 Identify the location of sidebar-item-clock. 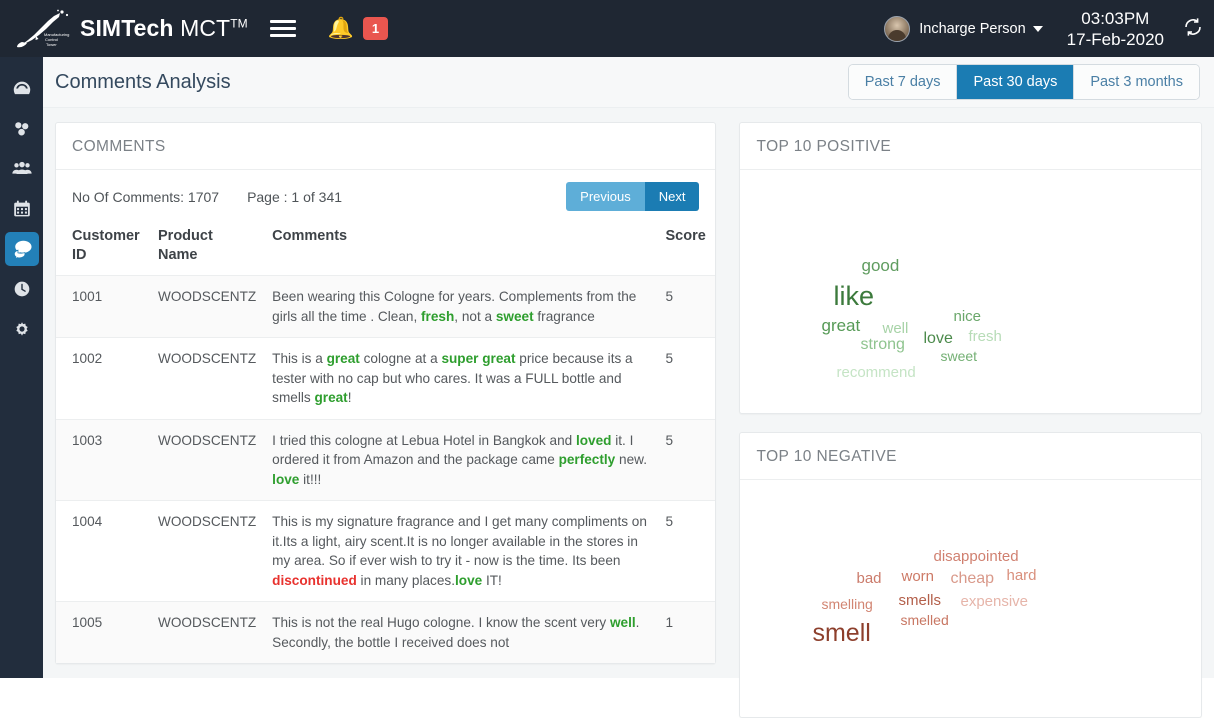
(21, 289).